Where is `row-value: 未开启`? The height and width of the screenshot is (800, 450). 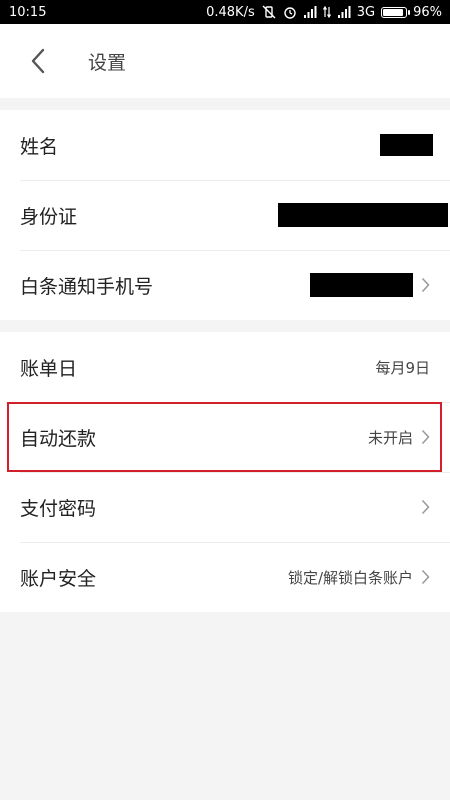 row-value: 未开启 is located at coordinates (390, 437).